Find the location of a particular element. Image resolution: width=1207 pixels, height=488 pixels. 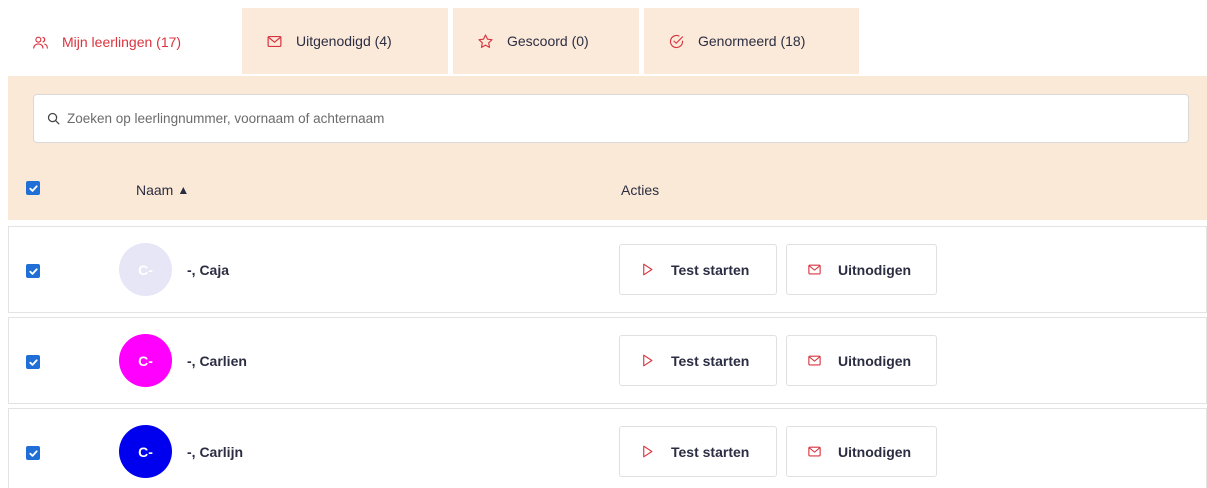

tab-my-students: Mijn leerlingen (17) is located at coordinates (122, 42).